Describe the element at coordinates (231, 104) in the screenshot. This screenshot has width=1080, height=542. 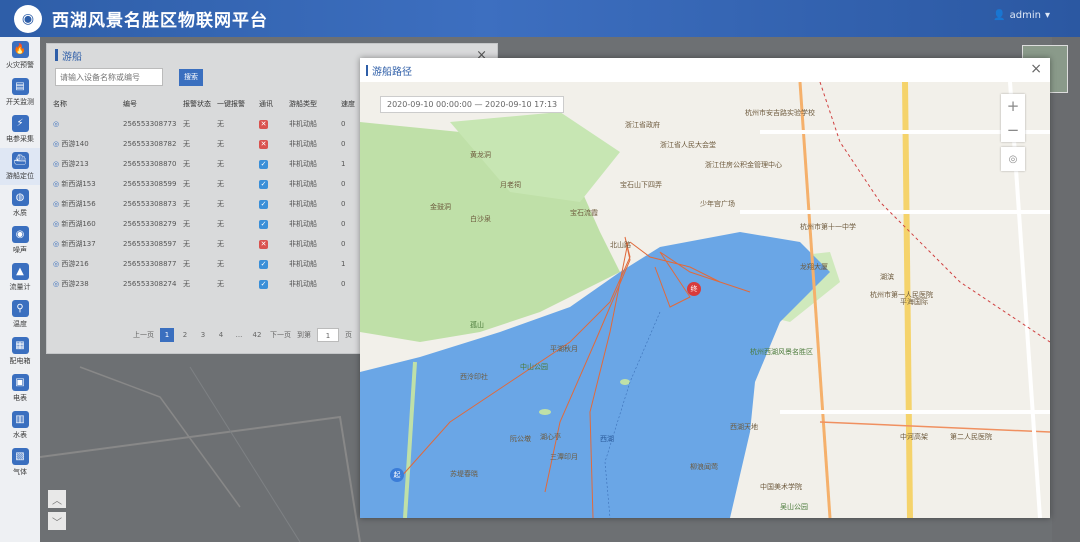
I see `column-header: 一键报警` at that location.